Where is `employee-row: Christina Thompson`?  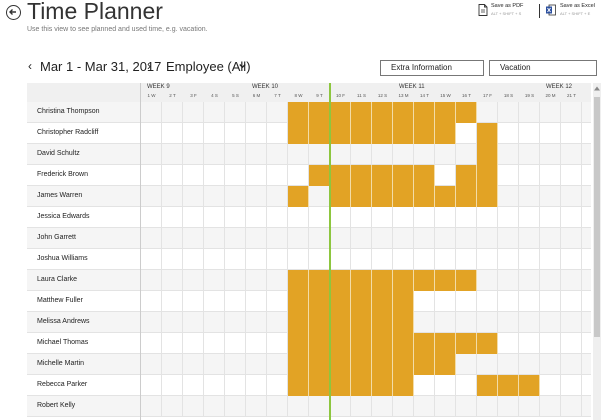
employee-row: Christina Thompson is located at coordinates (309, 112).